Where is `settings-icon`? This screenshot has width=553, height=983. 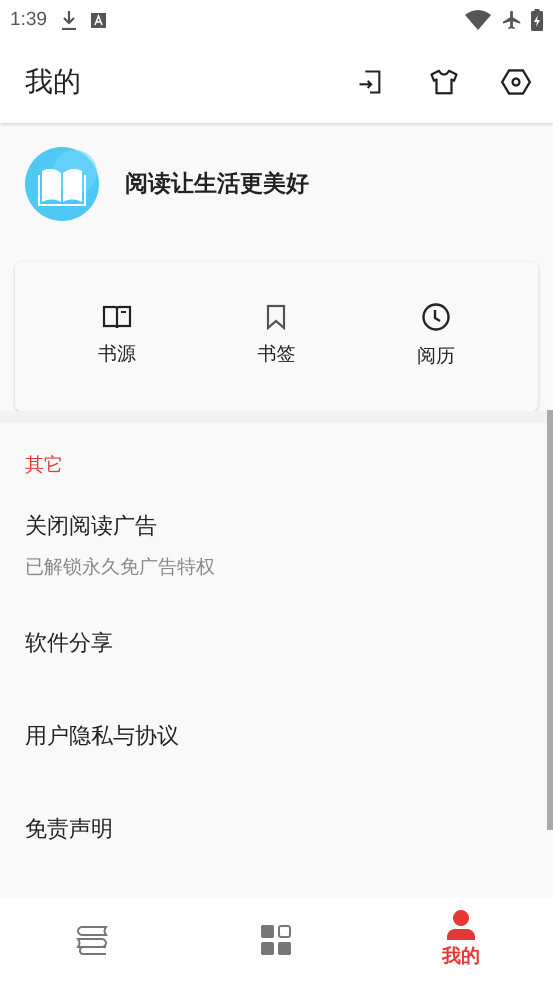 settings-icon is located at coordinates (516, 82).